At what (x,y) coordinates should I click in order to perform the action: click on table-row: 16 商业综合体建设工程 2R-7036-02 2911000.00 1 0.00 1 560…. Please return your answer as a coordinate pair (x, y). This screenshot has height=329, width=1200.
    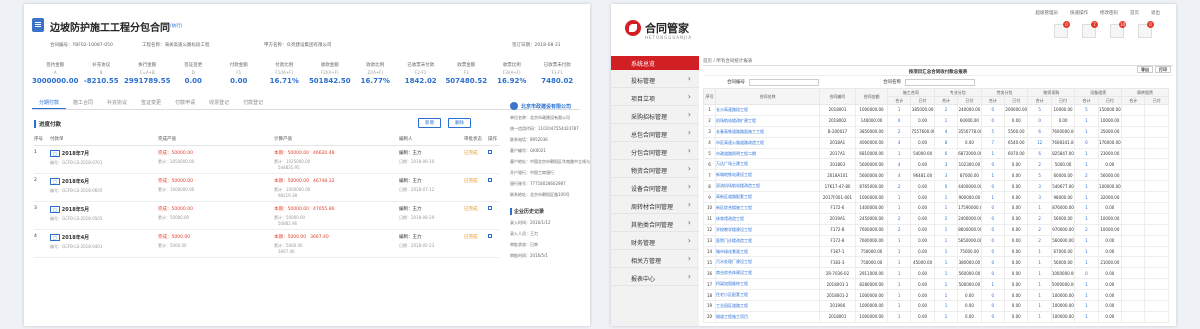
    Looking at the image, I should click on (936, 273).